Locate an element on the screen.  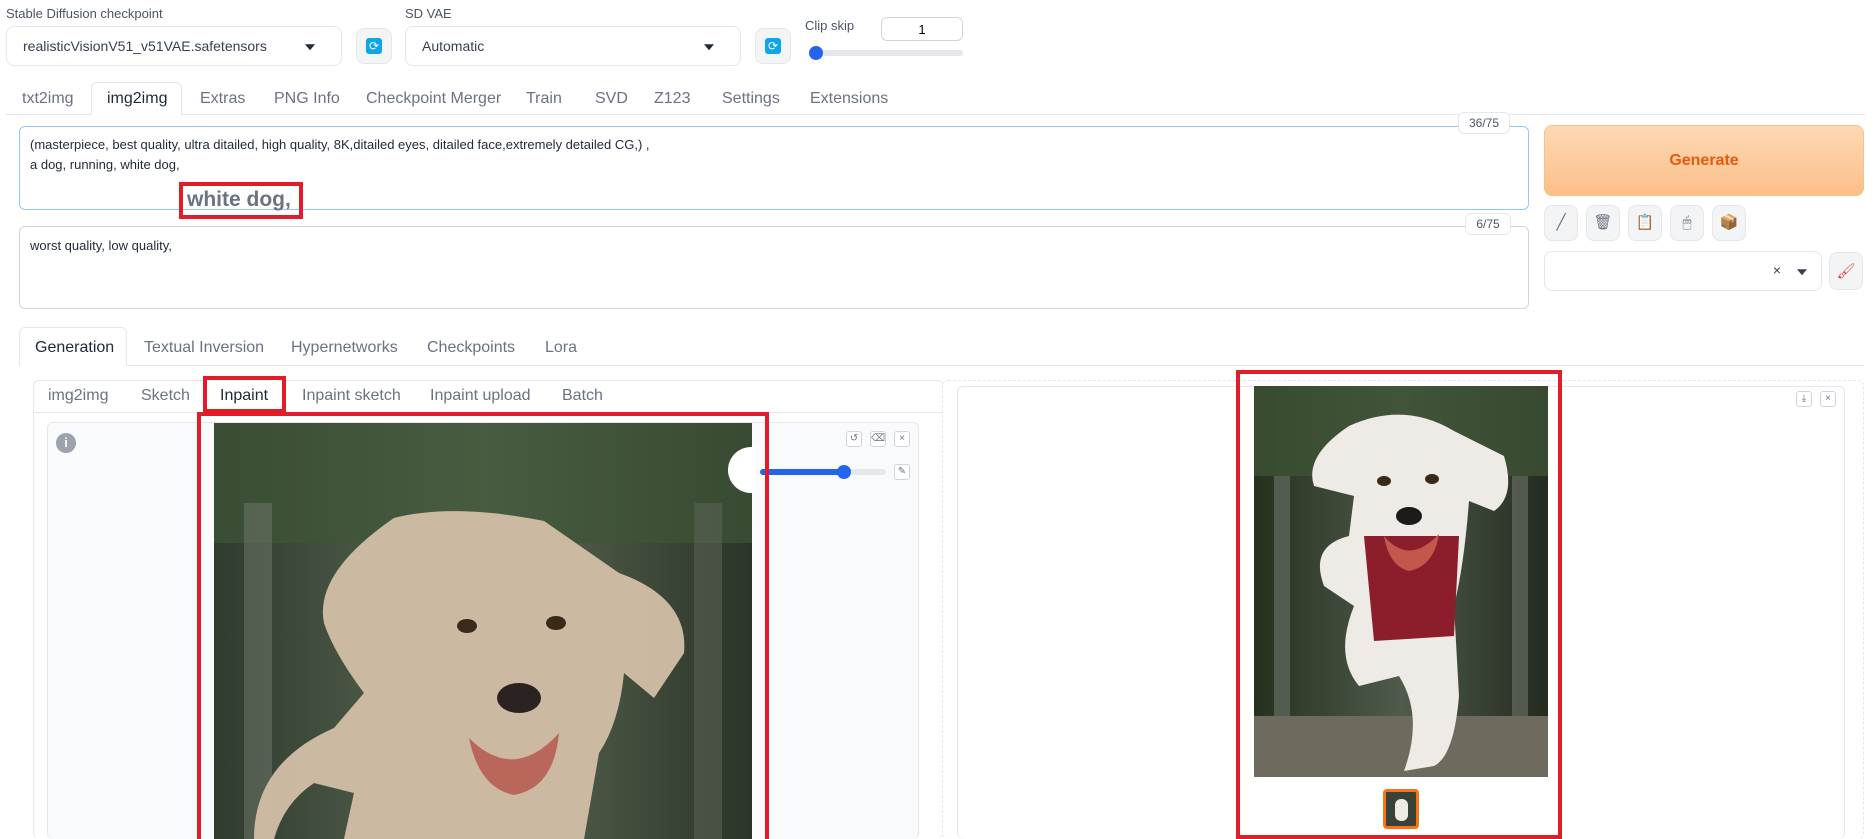
undo-icon: ↺ is located at coordinates (854, 439).